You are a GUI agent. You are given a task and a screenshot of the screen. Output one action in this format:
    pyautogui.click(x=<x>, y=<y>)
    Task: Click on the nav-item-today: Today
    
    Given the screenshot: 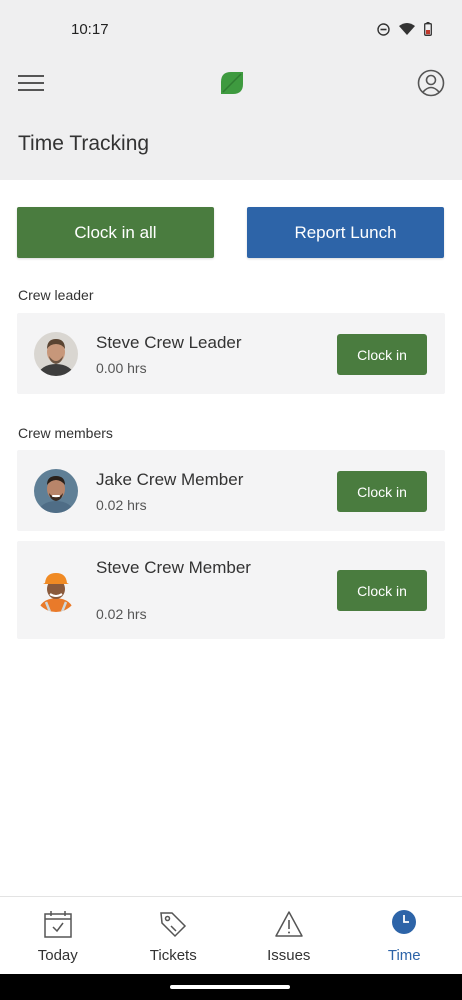 What is the action you would take?
    pyautogui.click(x=58, y=935)
    